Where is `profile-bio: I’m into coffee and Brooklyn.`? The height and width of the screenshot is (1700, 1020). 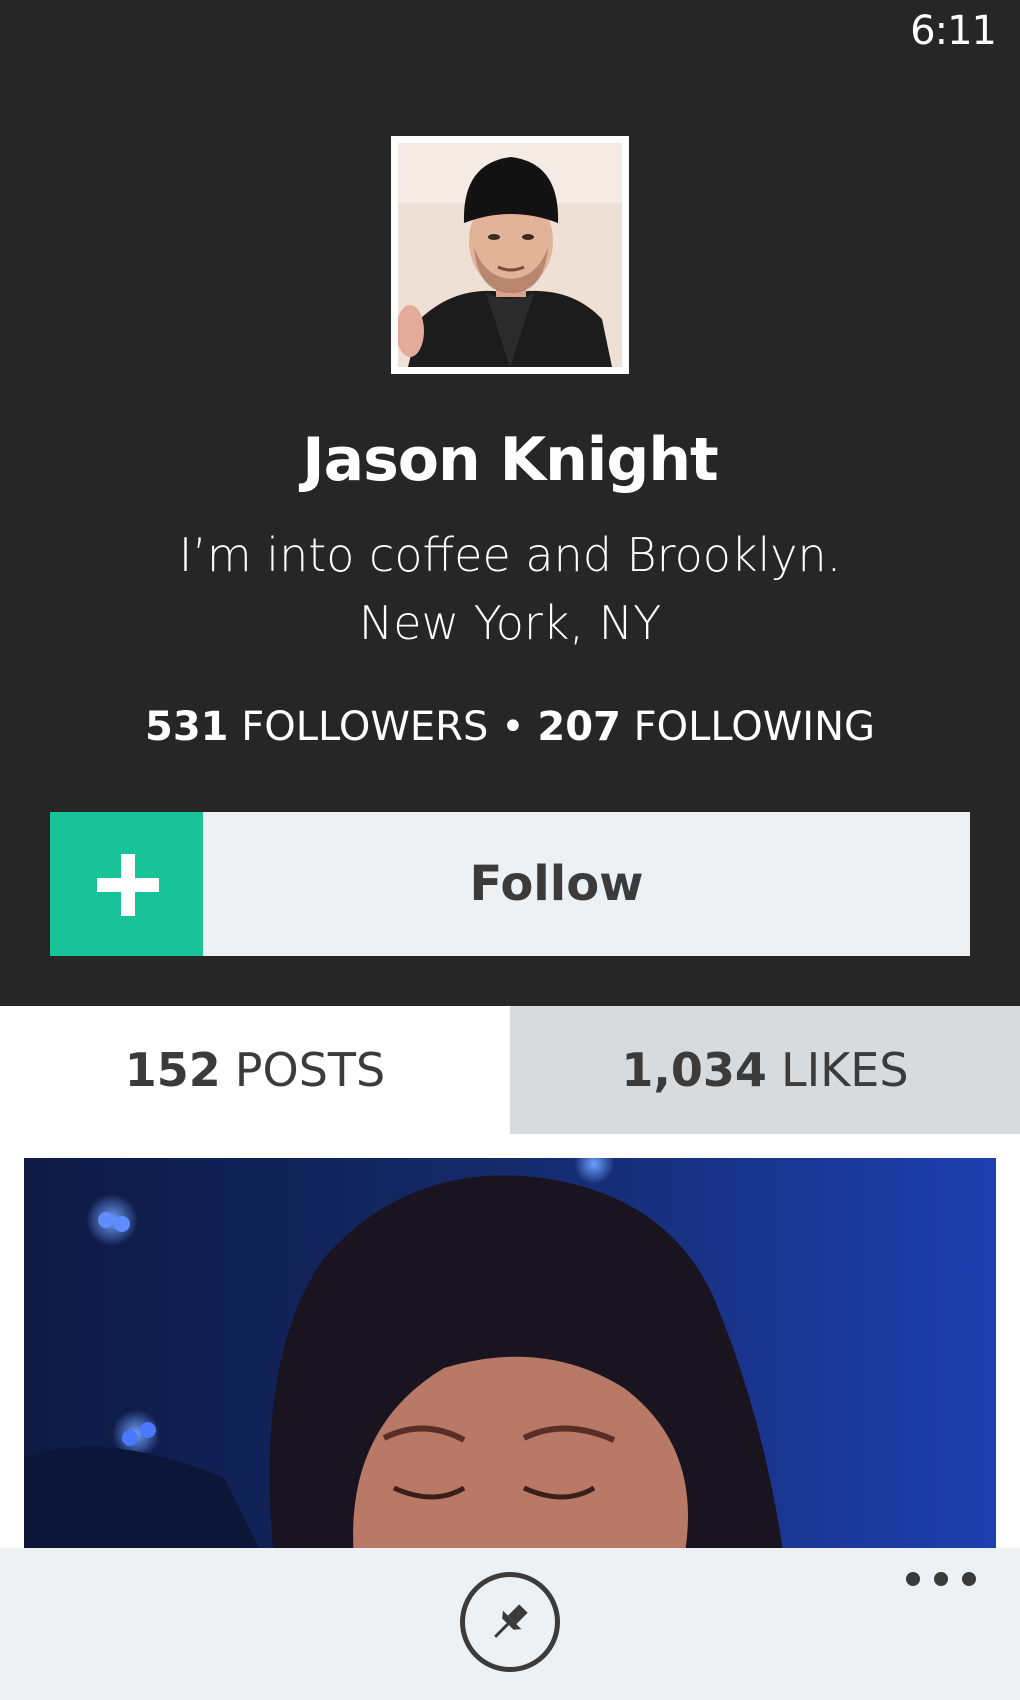
profile-bio: I’m into coffee and Brooklyn. is located at coordinates (510, 555).